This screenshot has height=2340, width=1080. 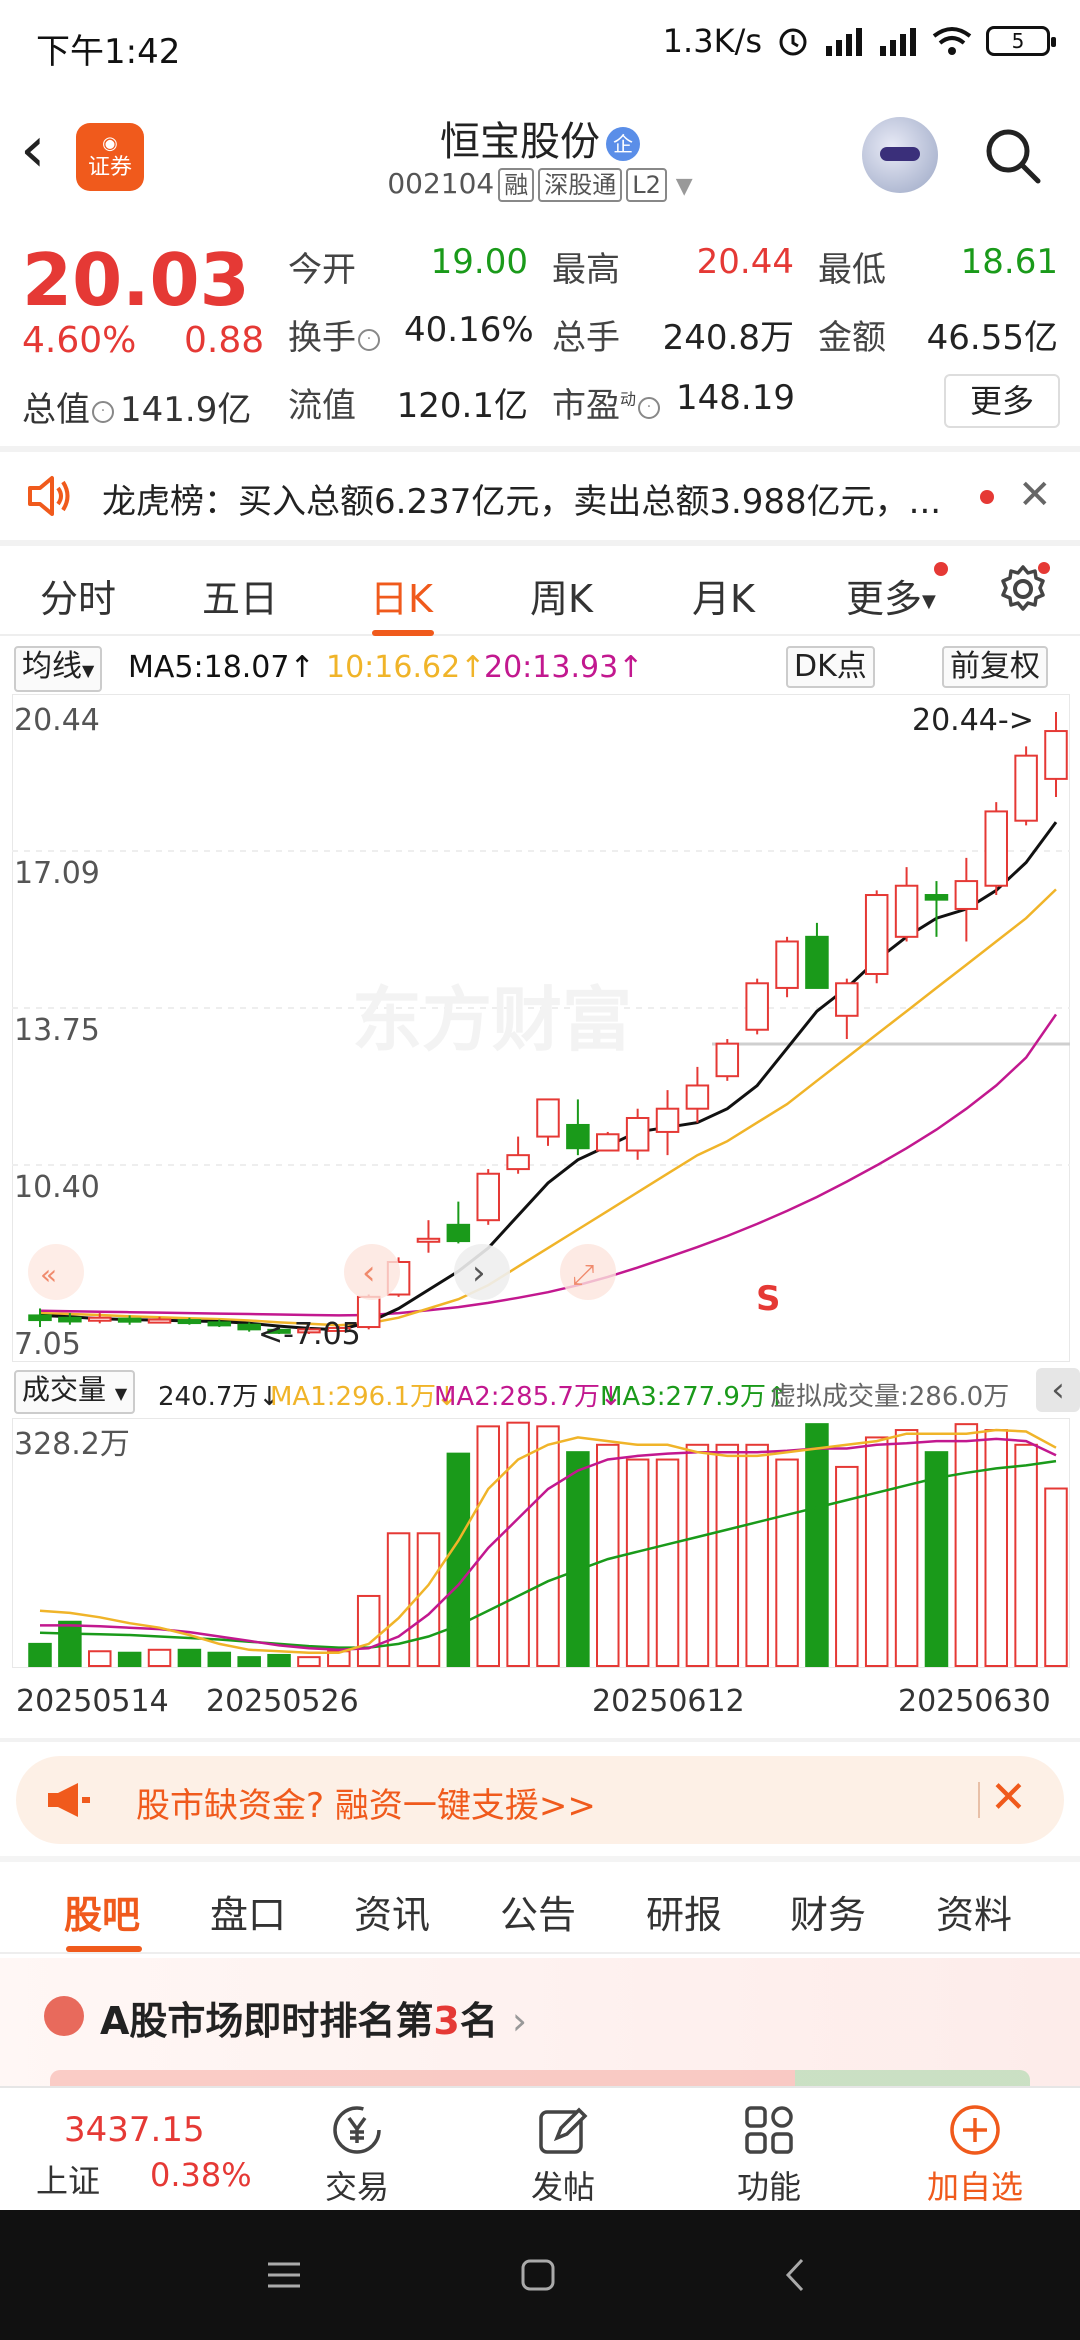 What do you see at coordinates (562, 2187) in the screenshot?
I see `post-label: 发帖` at bounding box center [562, 2187].